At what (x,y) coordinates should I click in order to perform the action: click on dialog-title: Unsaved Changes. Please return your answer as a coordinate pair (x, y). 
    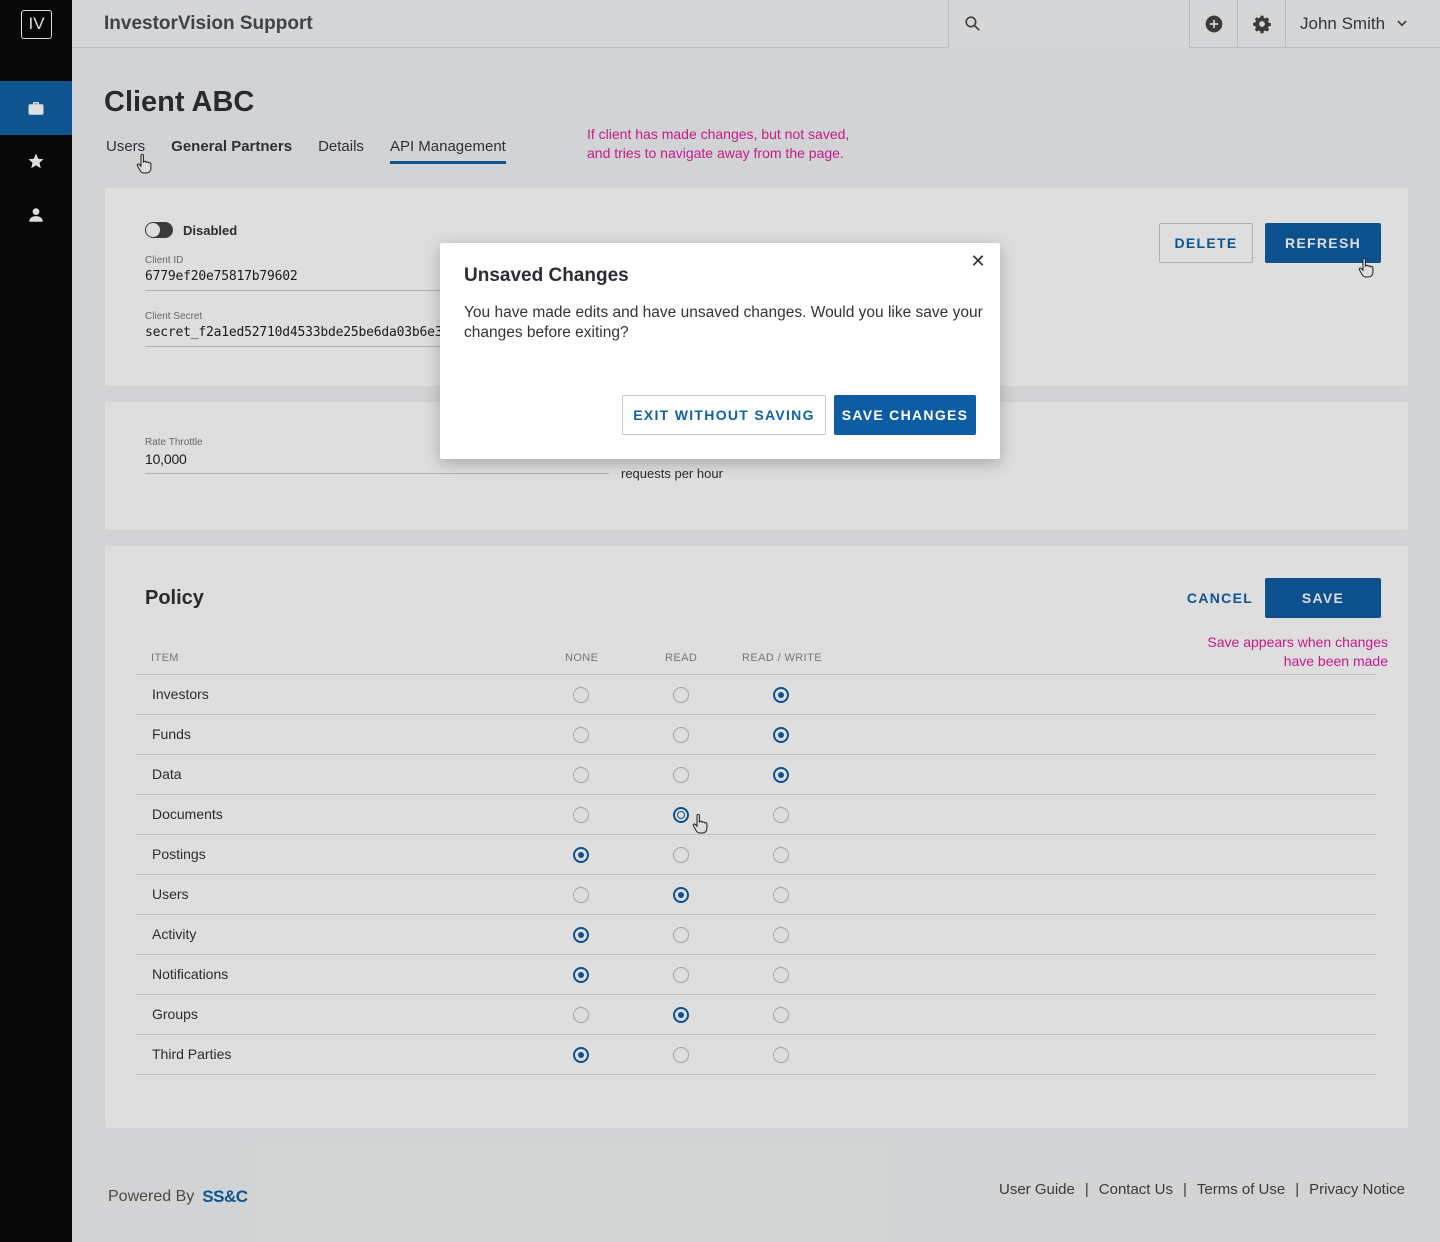
    Looking at the image, I should click on (546, 275).